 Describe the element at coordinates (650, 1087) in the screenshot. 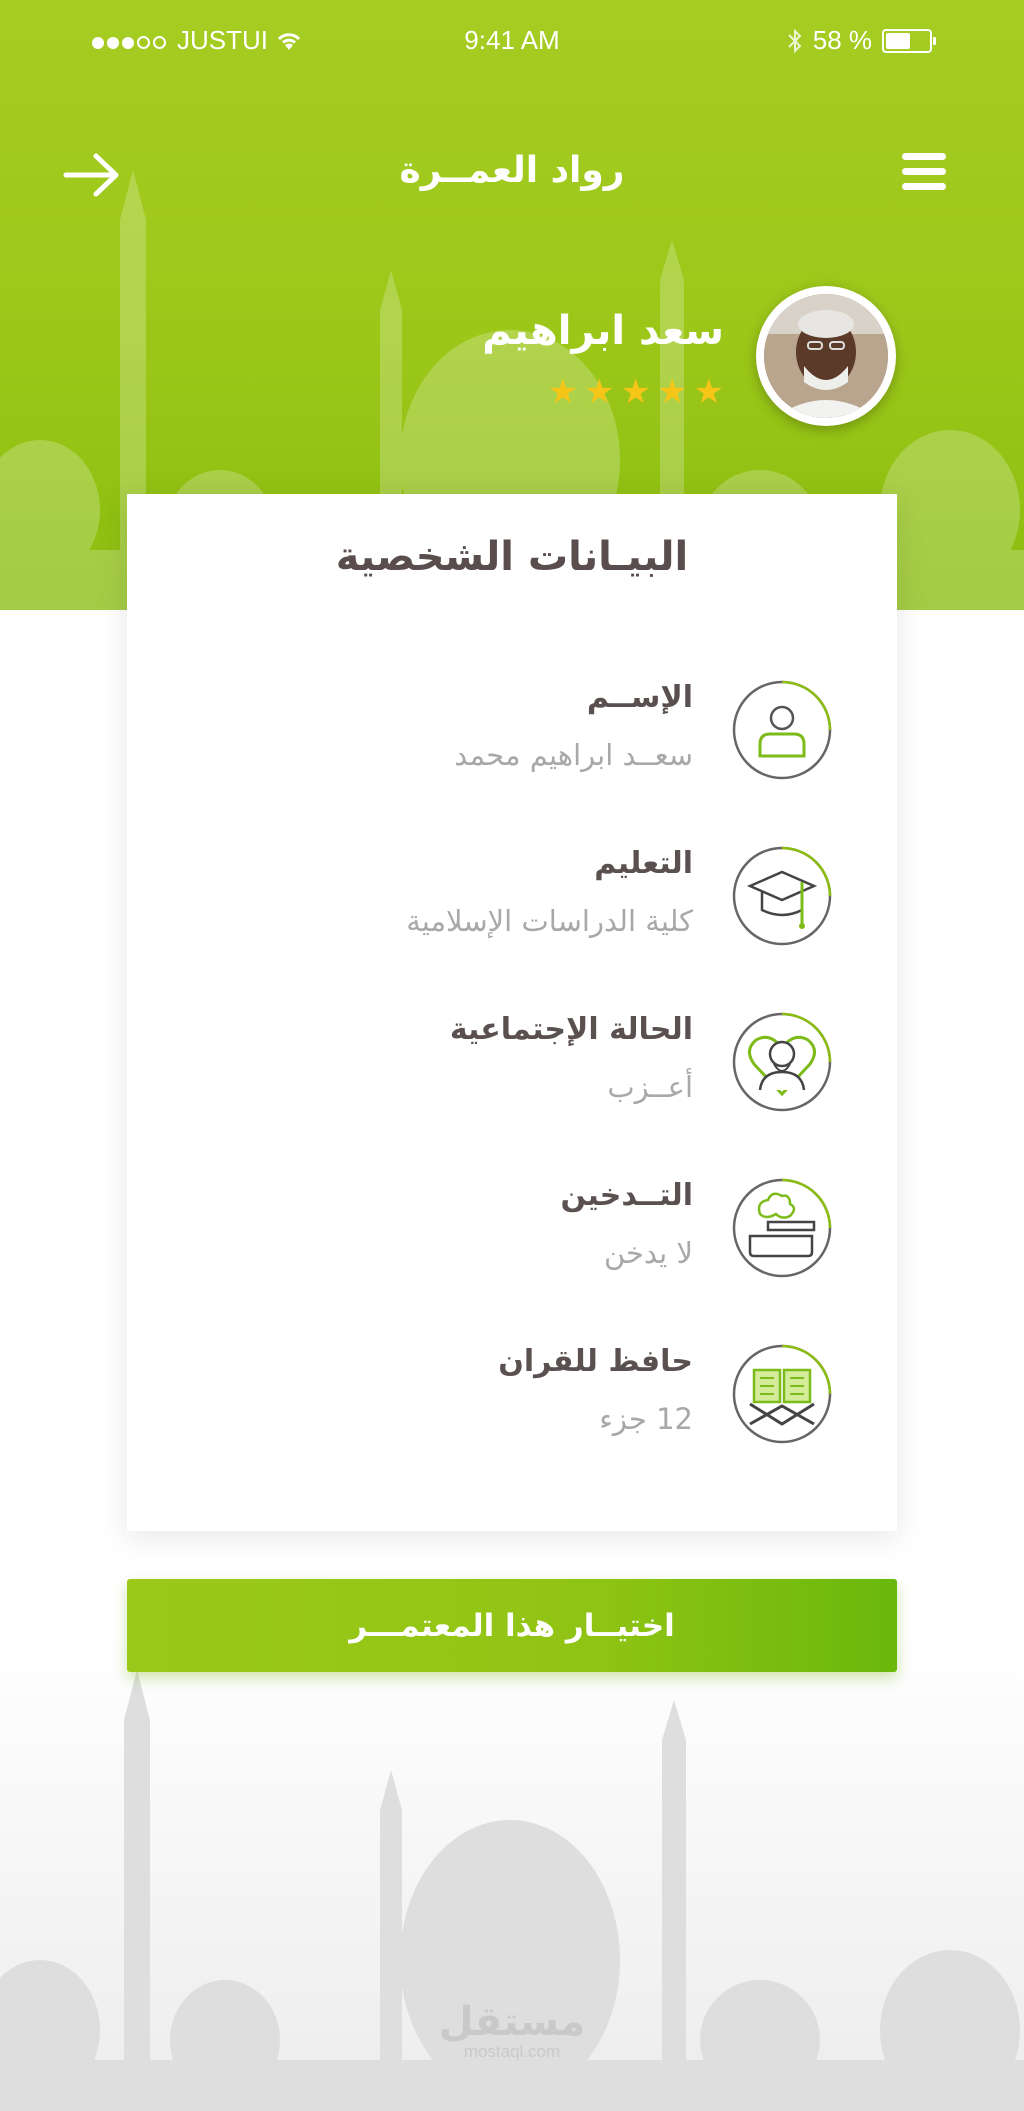

I see `info-value: أعــزب` at that location.